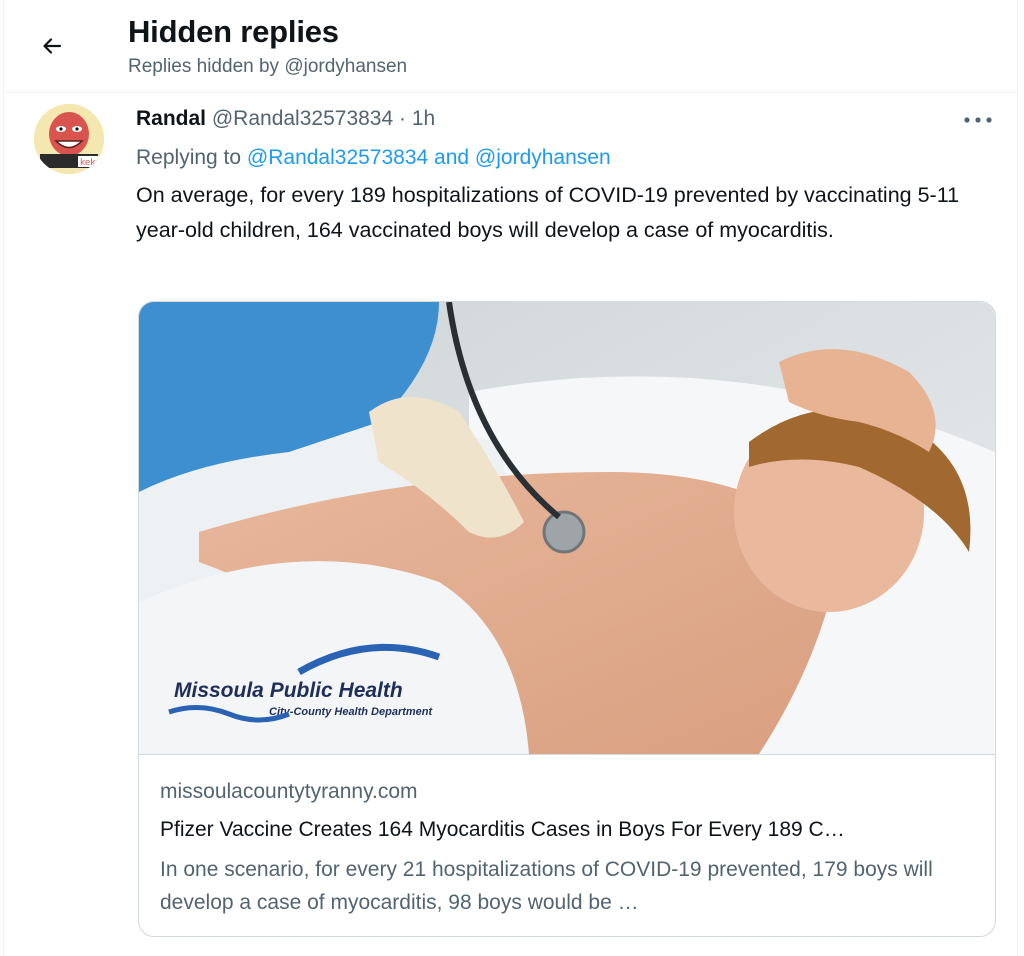 This screenshot has width=1024, height=956. I want to click on avatar-image: kek, so click(69, 139).